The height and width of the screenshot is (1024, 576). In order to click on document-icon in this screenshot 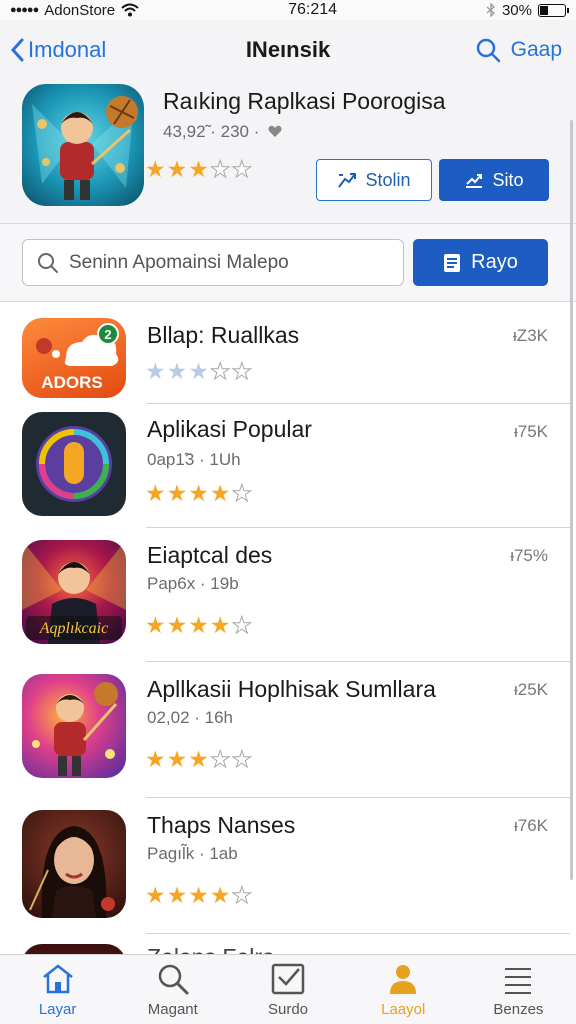, I will do `click(452, 262)`.